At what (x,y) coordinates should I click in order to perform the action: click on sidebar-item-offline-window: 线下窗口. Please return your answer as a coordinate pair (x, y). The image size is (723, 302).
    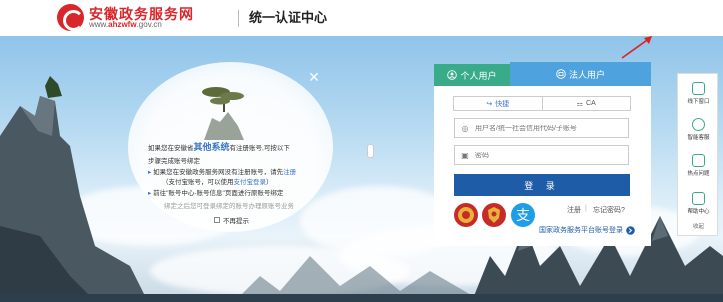
    Looking at the image, I should click on (698, 93).